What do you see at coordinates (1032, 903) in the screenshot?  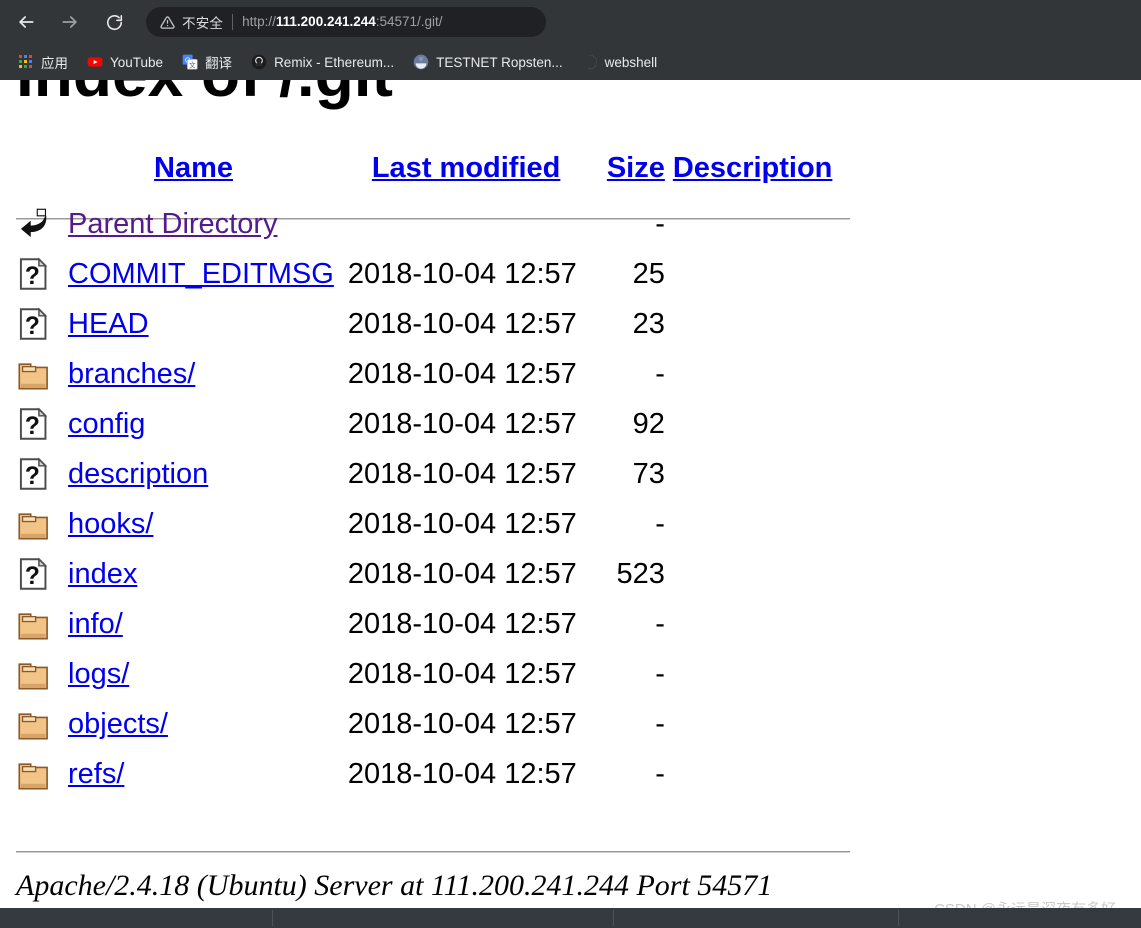 I see `csdn-watermark: CSDN @永远是深夜有多好。` at bounding box center [1032, 903].